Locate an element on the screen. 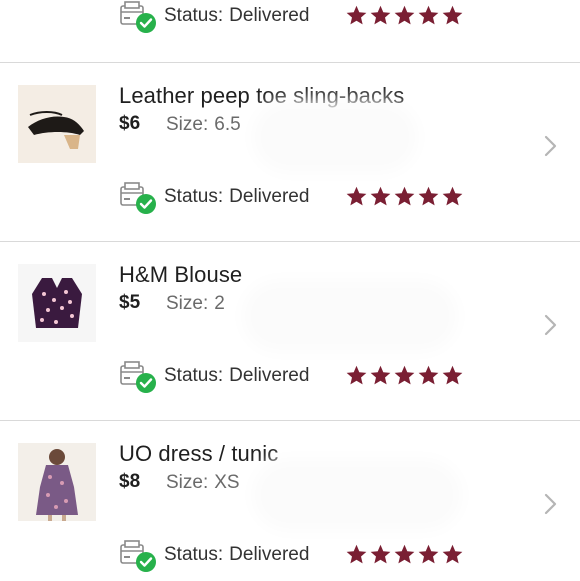 Image resolution: width=580 pixels, height=581 pixels. item-title: Leather peep toe sling-backs is located at coordinates (262, 95).